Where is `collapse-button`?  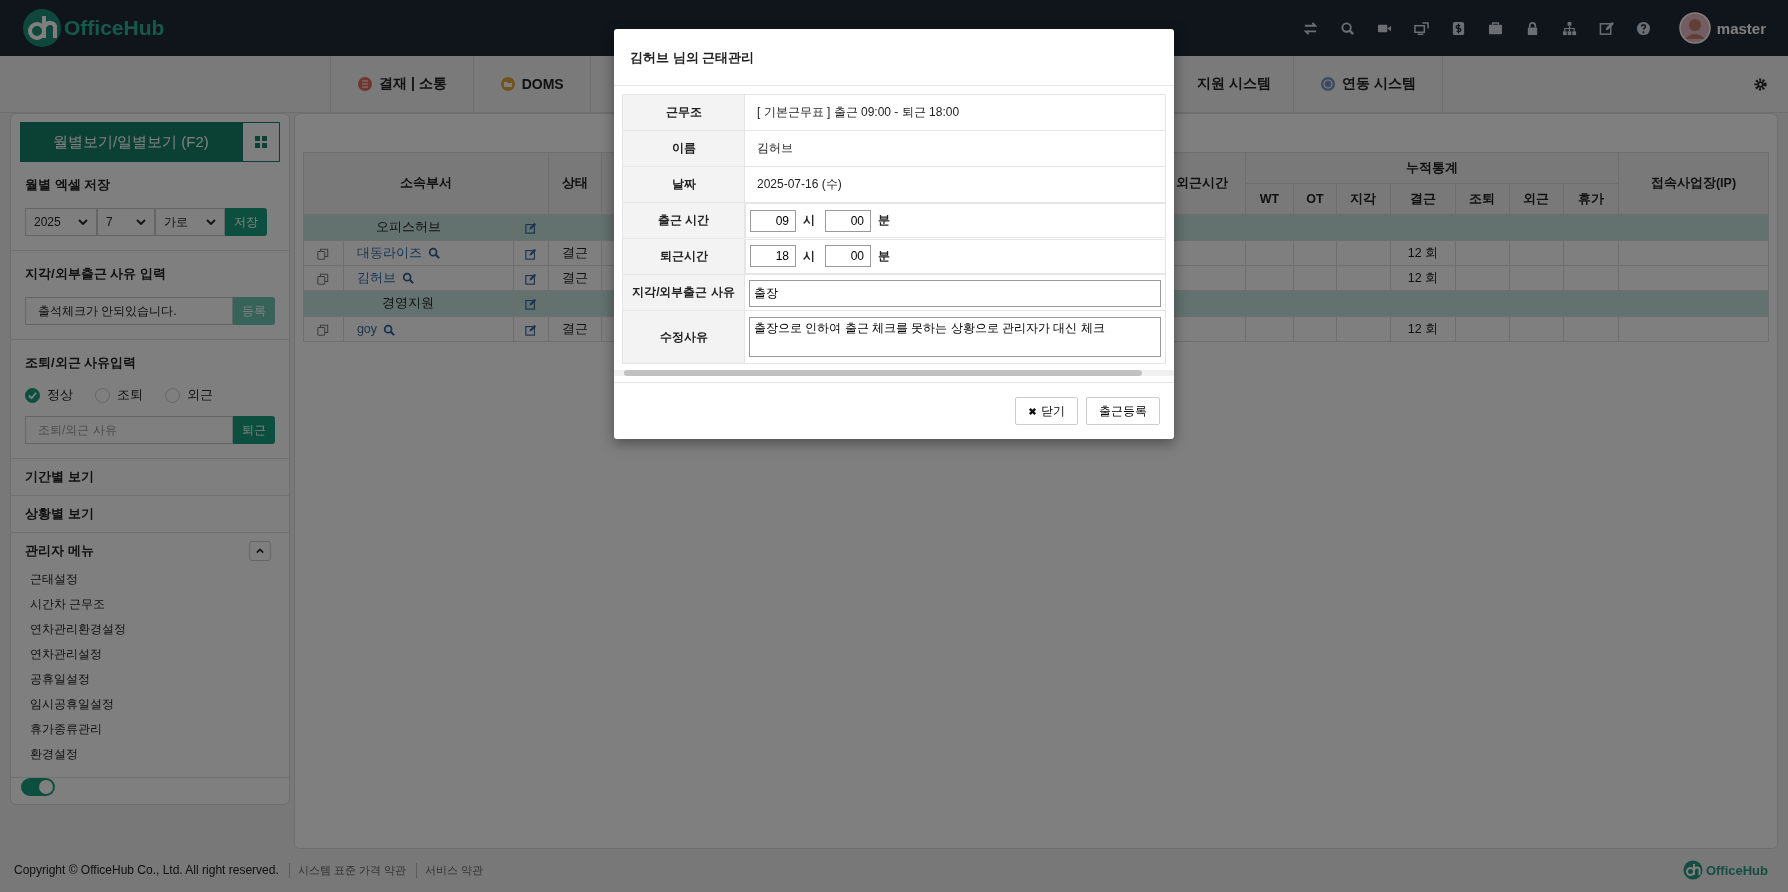 collapse-button is located at coordinates (259, 551).